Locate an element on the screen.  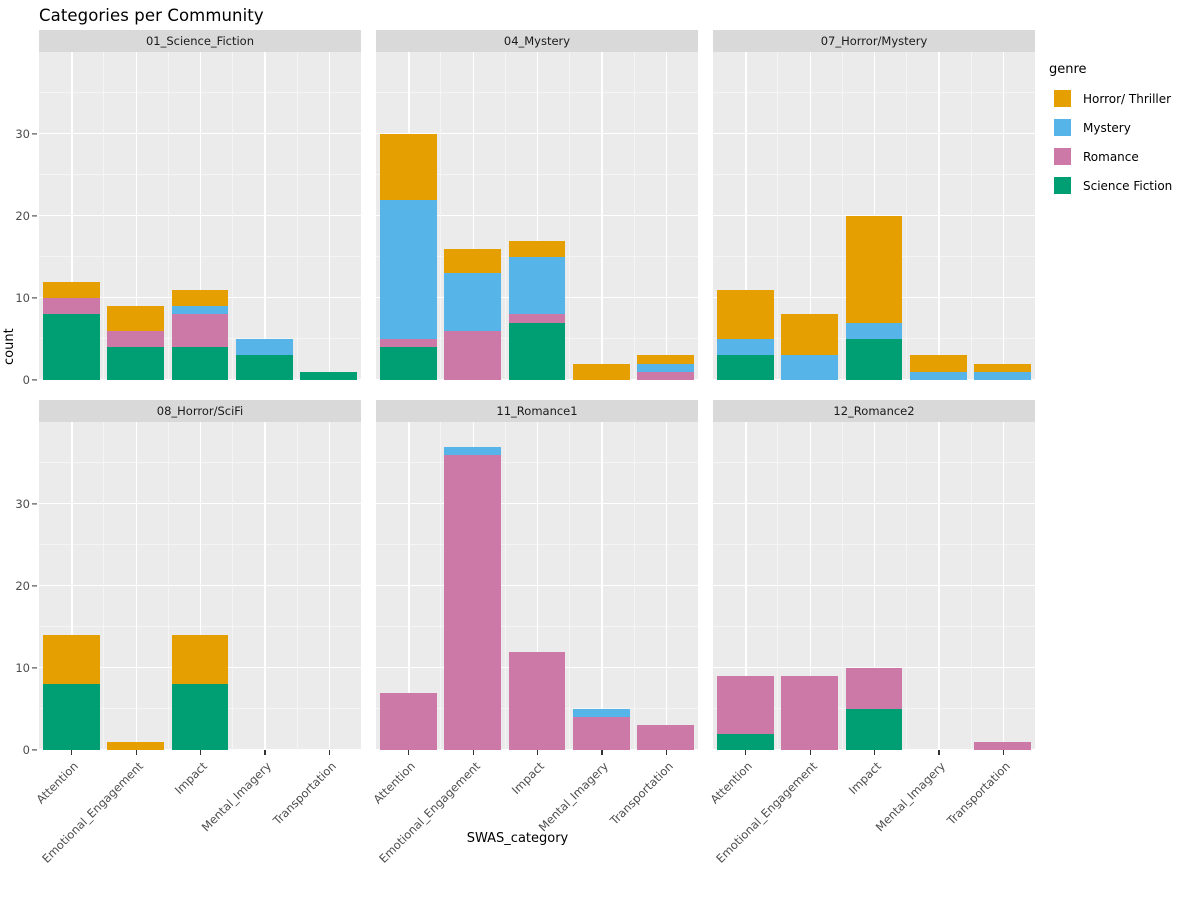
y-tick-label: 10 is located at coordinates (22, 298).